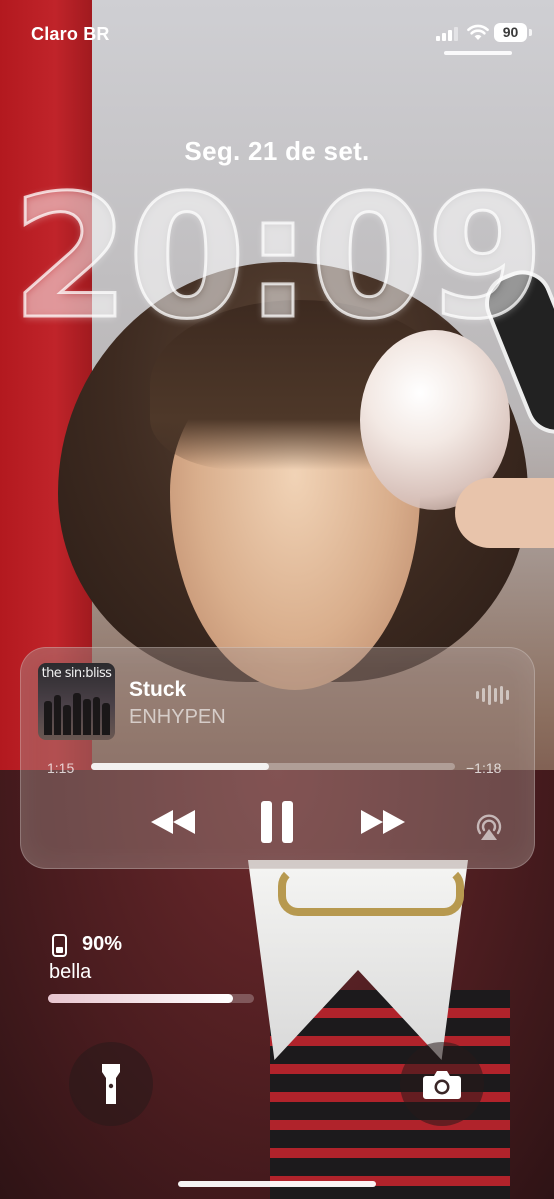  I want to click on rewind-button, so click(173, 822).